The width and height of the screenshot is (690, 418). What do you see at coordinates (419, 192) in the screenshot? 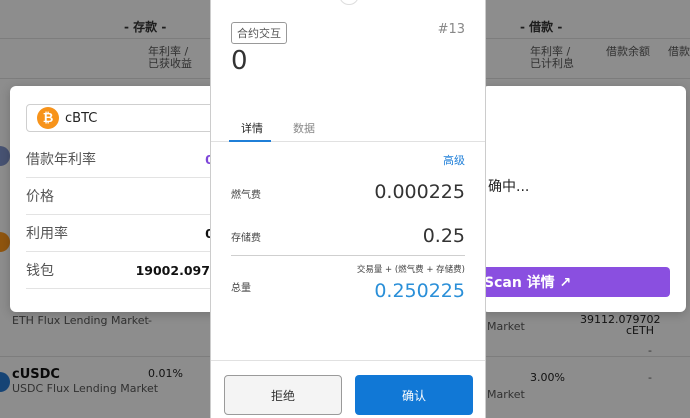
I see `gas-fee-value: 0.000225` at bounding box center [419, 192].